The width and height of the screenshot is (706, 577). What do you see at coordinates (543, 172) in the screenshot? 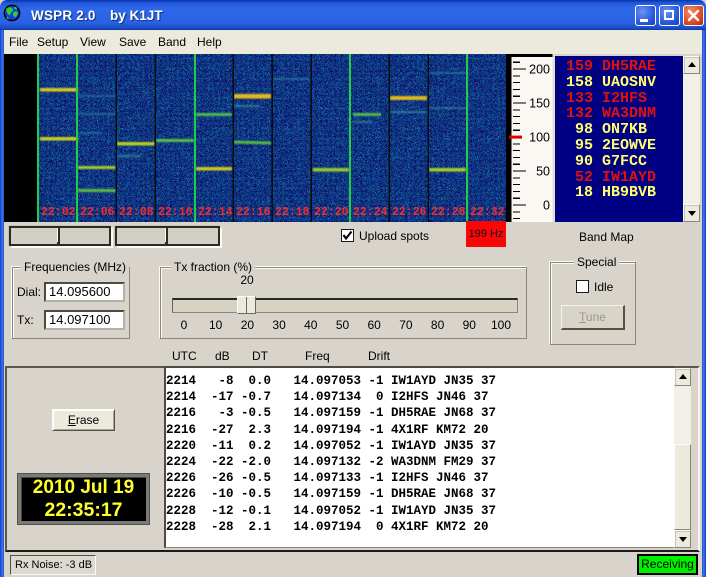
I see `svg-text: 50` at bounding box center [543, 172].